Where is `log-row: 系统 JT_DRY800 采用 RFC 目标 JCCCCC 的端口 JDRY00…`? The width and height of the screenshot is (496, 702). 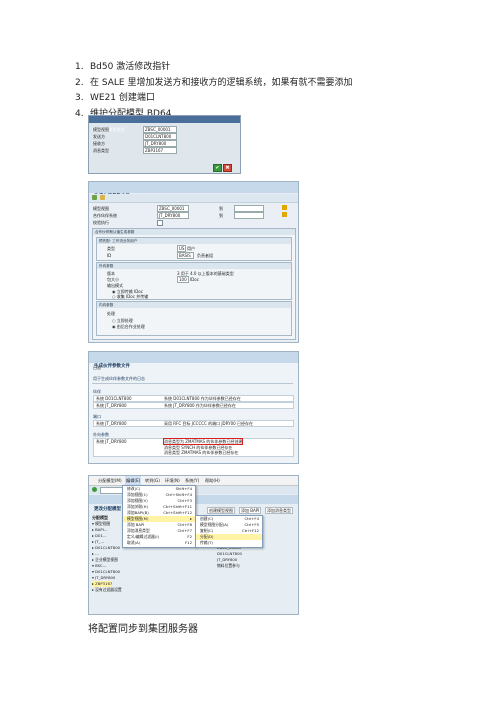 log-row: 系统 JT_DRY800 采用 RFC 目标 JCCCCC 的端口 JDRY00… is located at coordinates (193, 423).